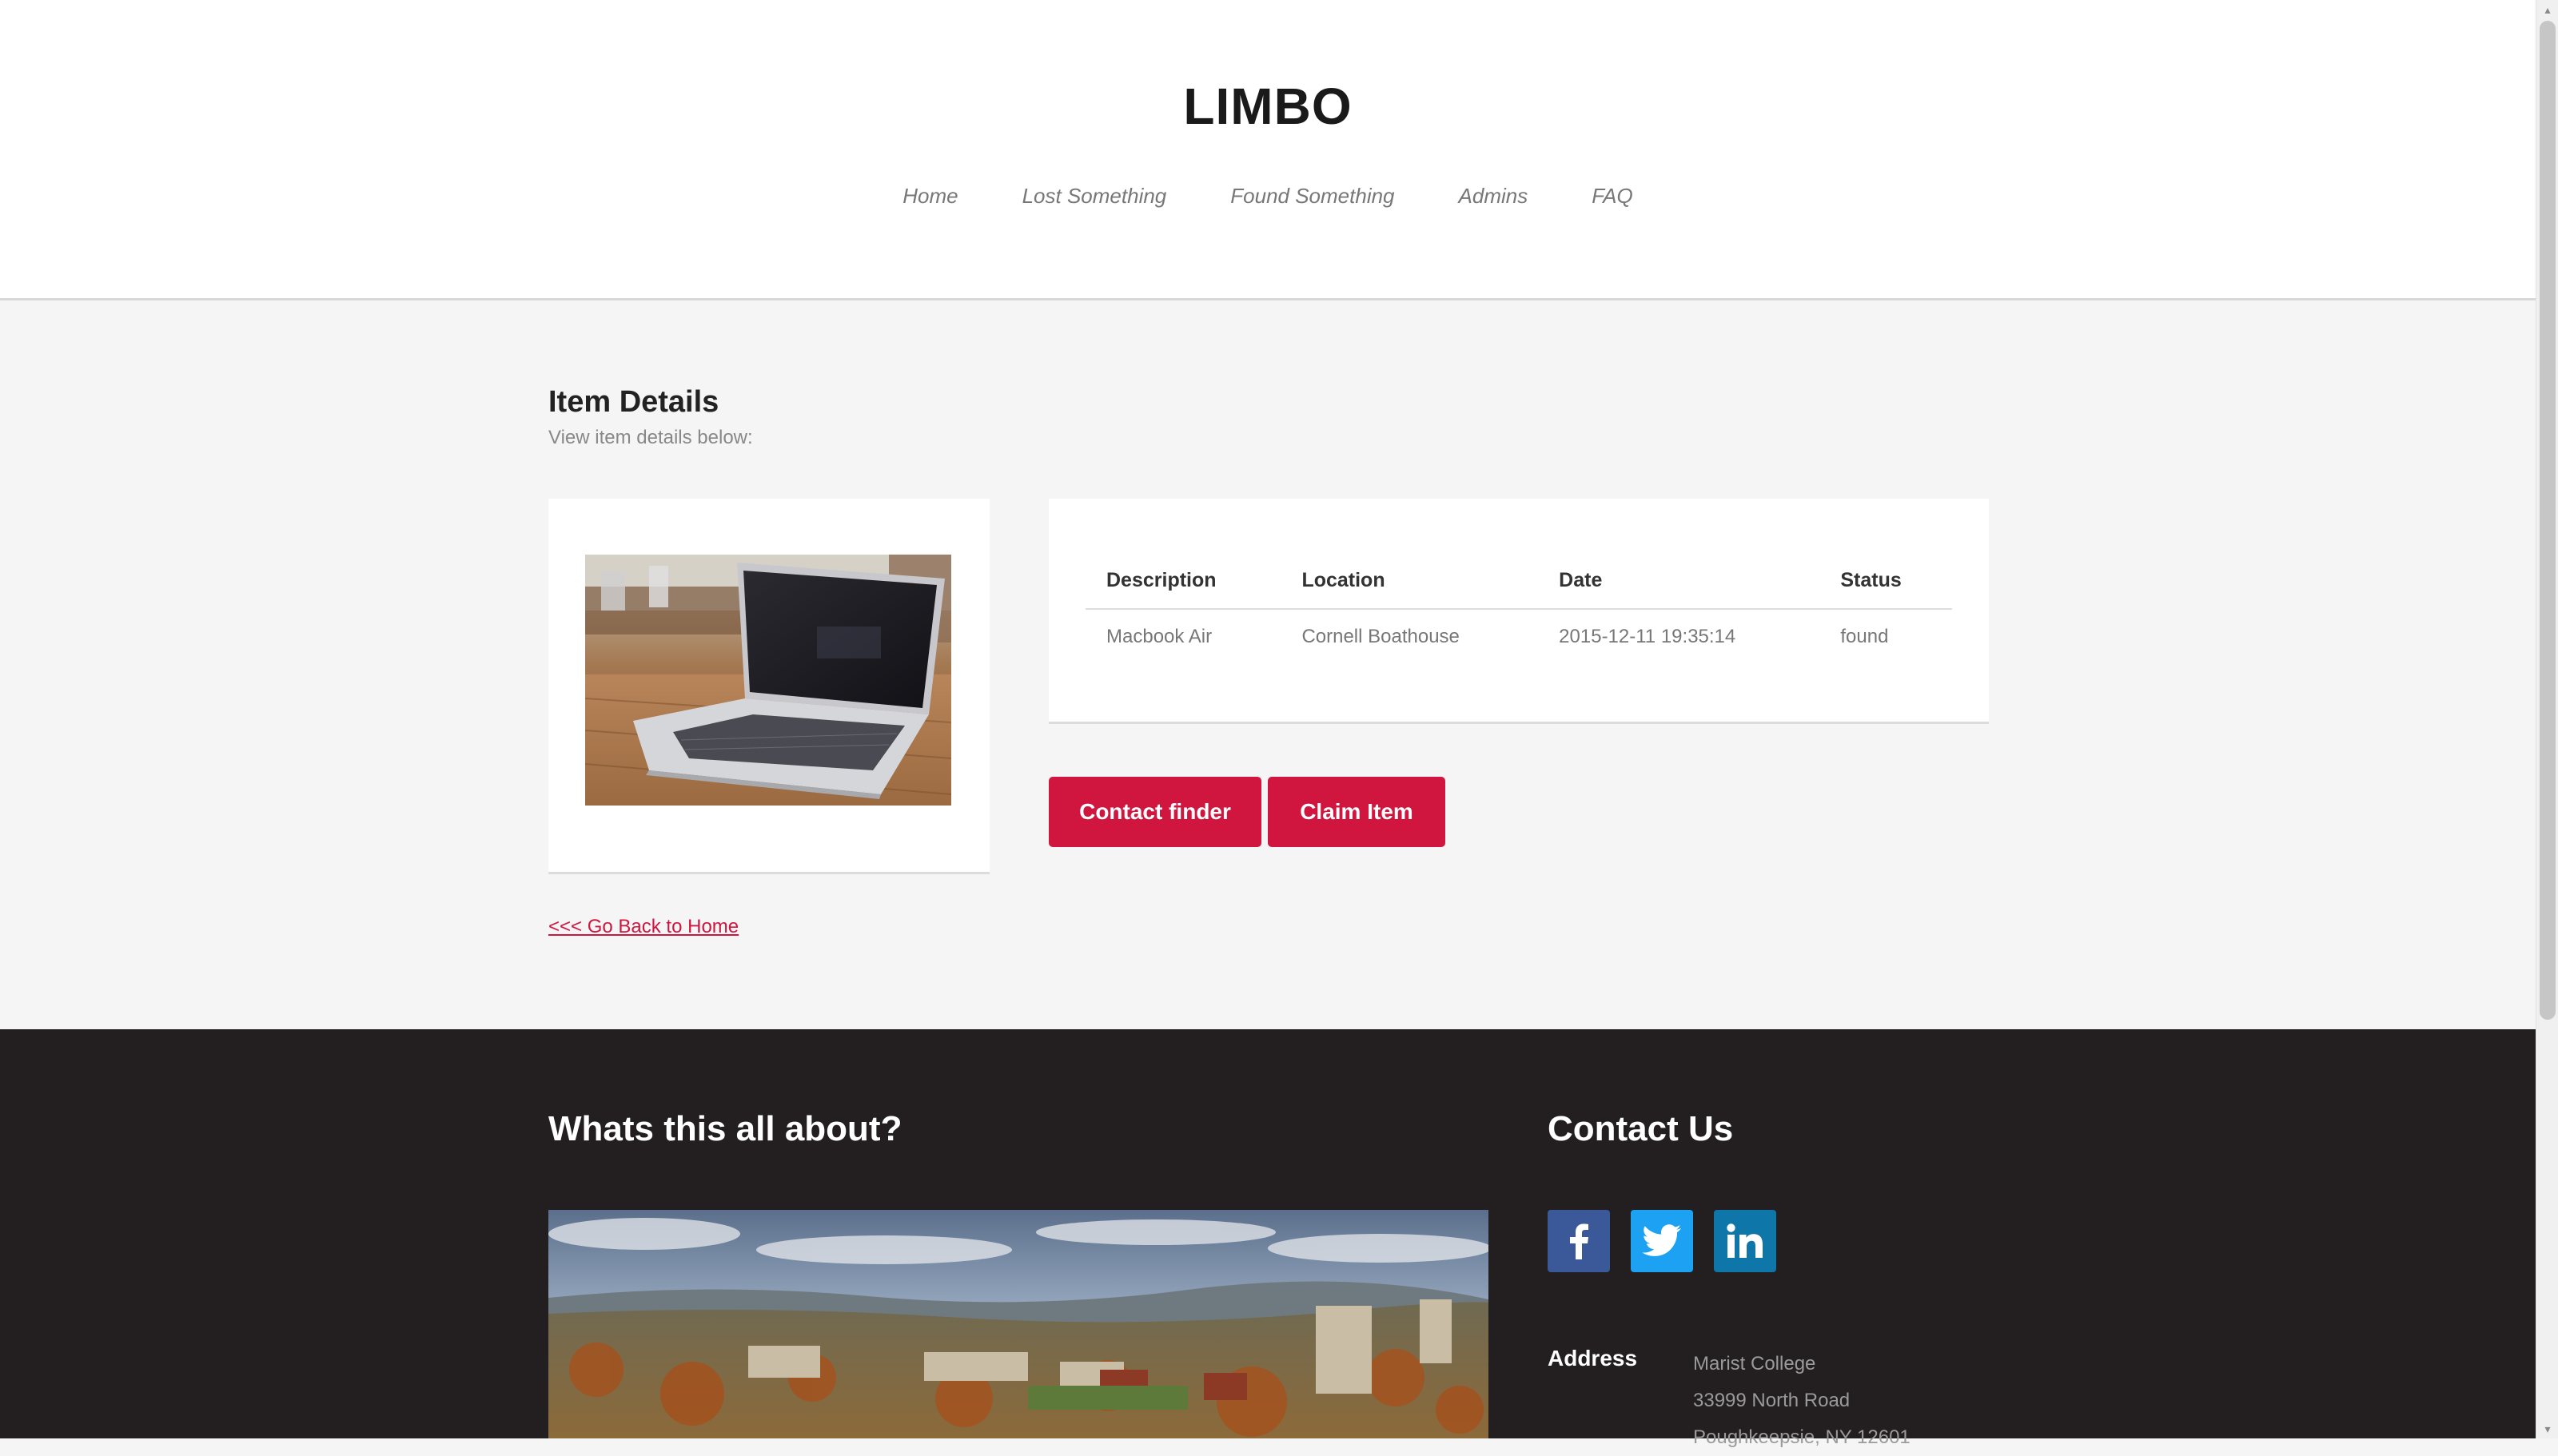 This screenshot has height=1456, width=2558. What do you see at coordinates (930, 196) in the screenshot?
I see `nav-item-home: Home` at bounding box center [930, 196].